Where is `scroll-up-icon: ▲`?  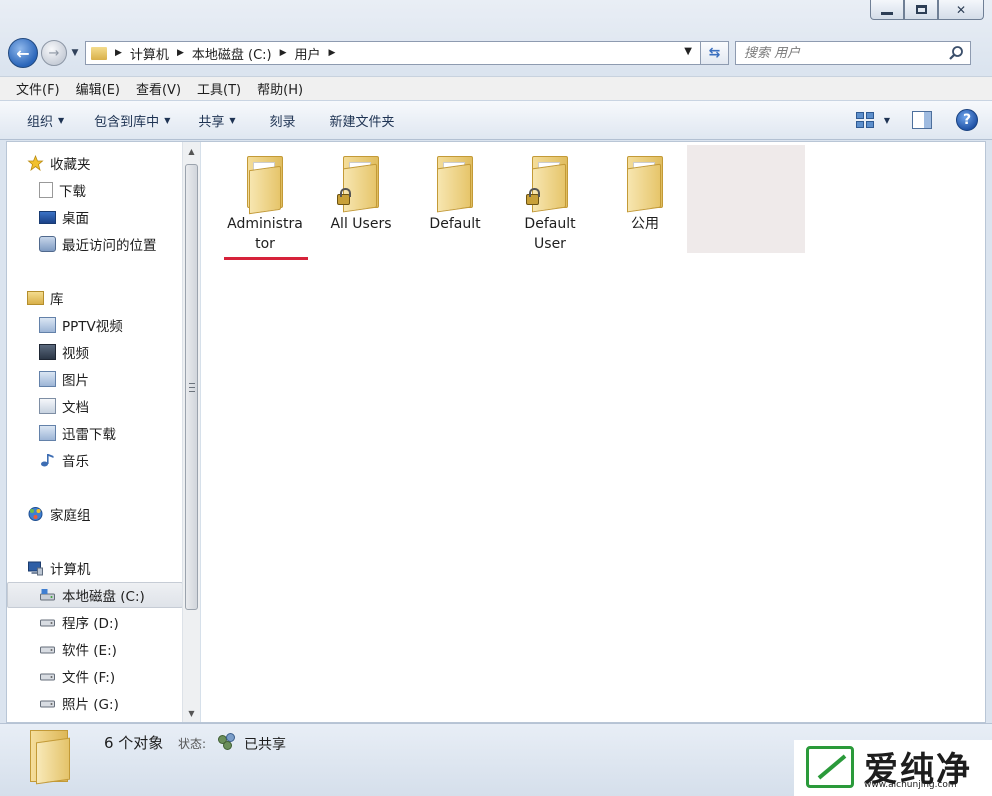
scroll-up-icon: ▲ is located at coordinates (191, 151).